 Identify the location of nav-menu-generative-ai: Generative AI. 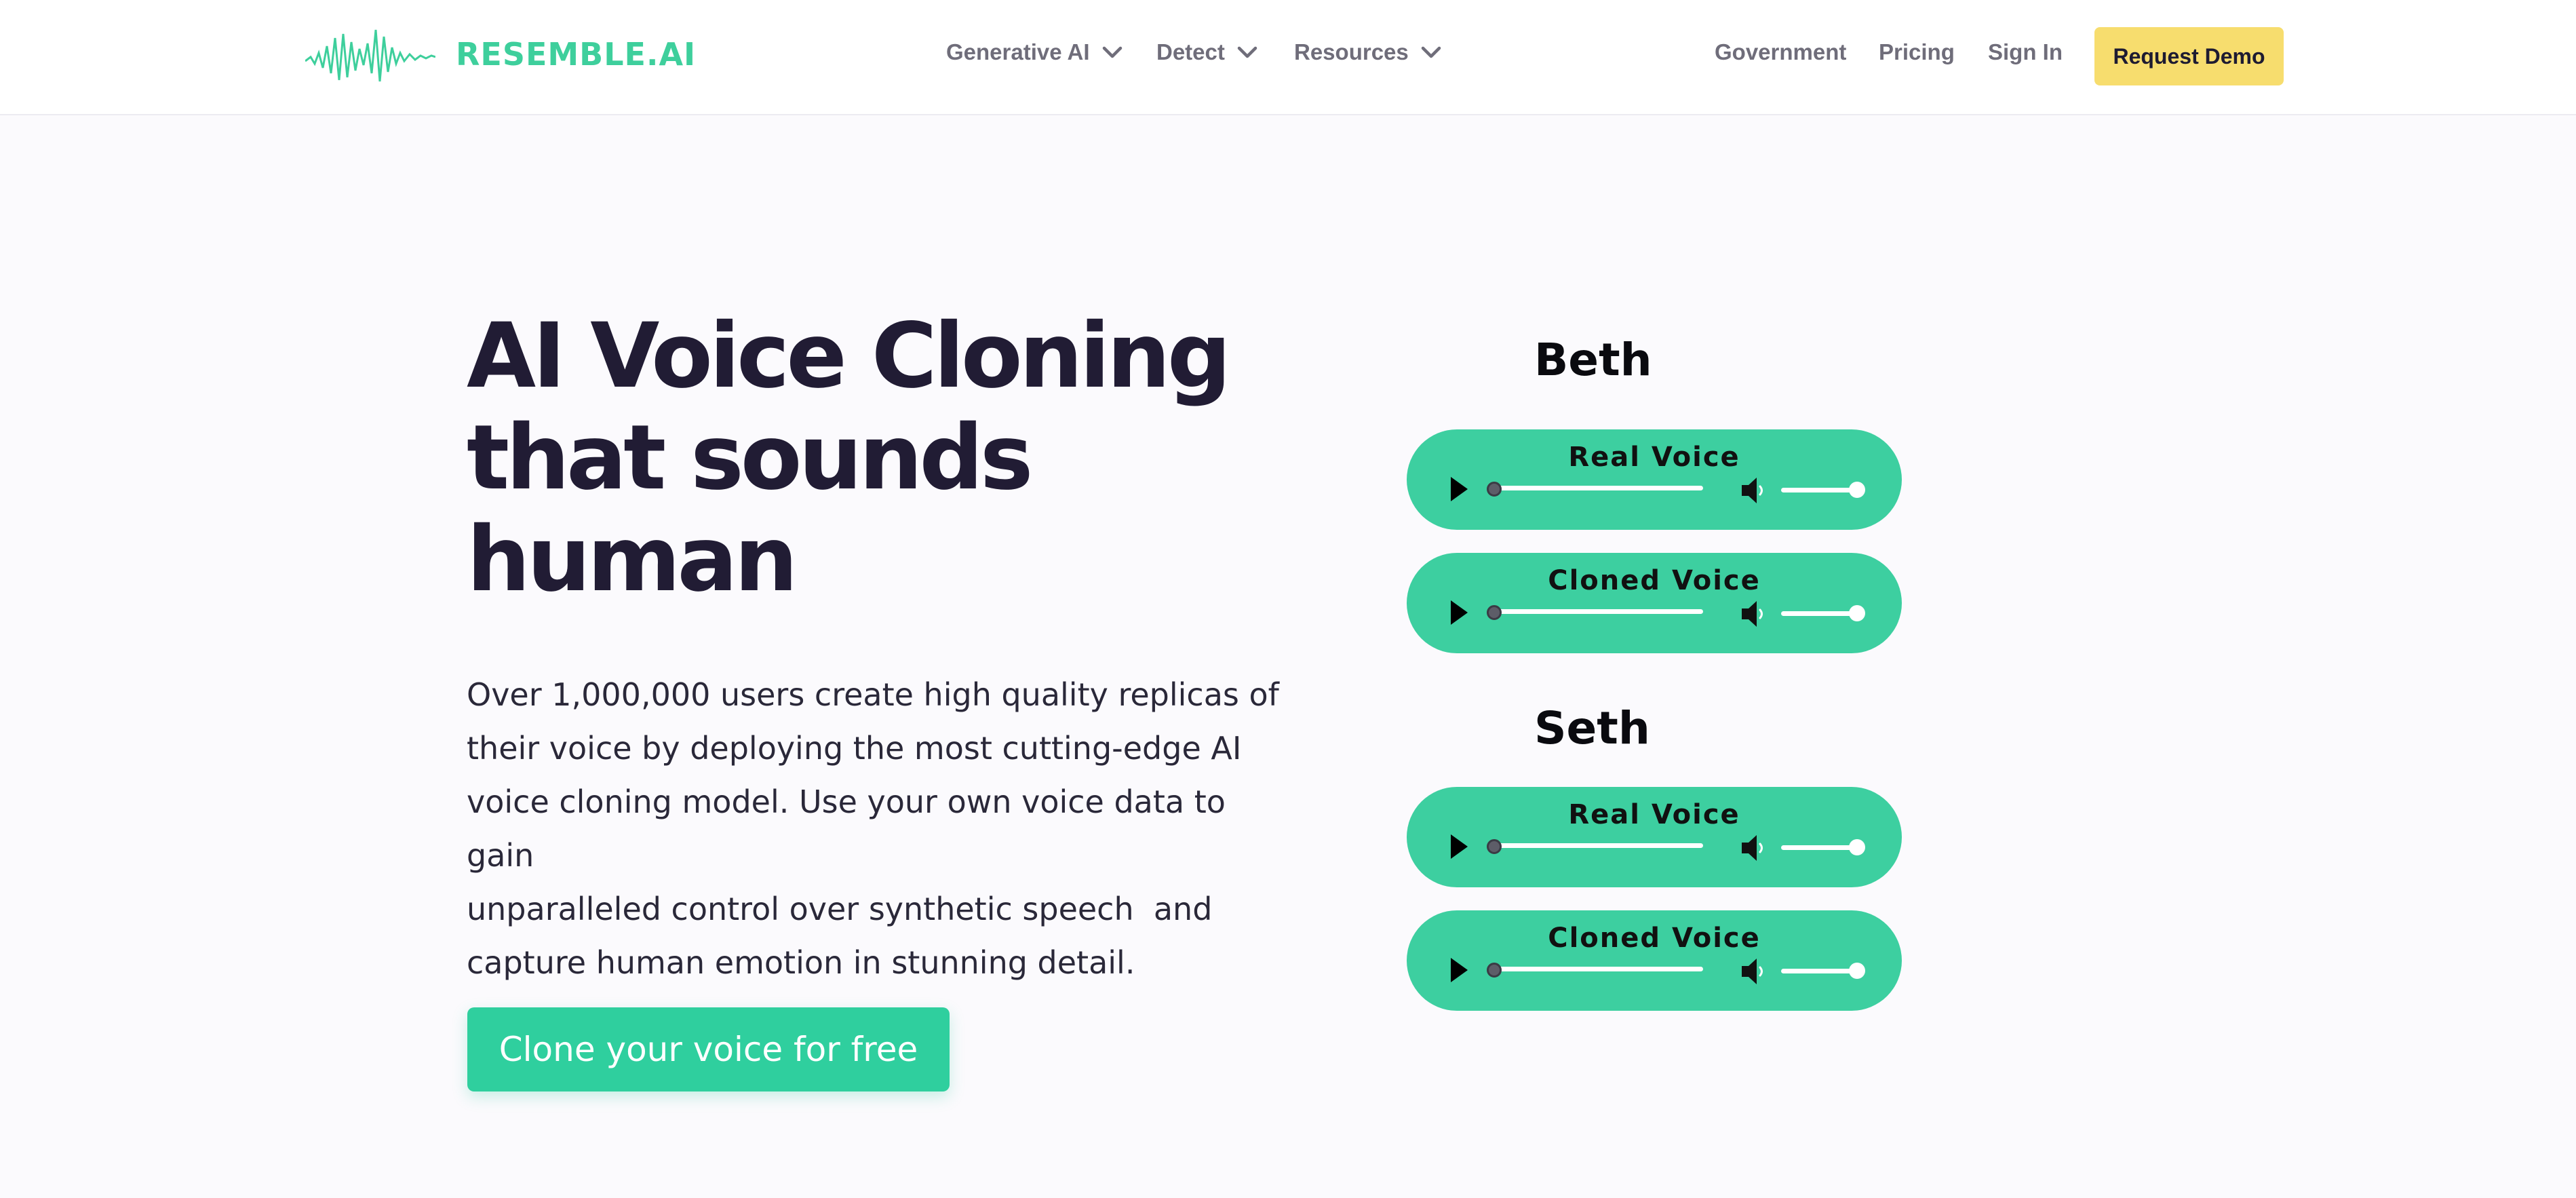
(1034, 52).